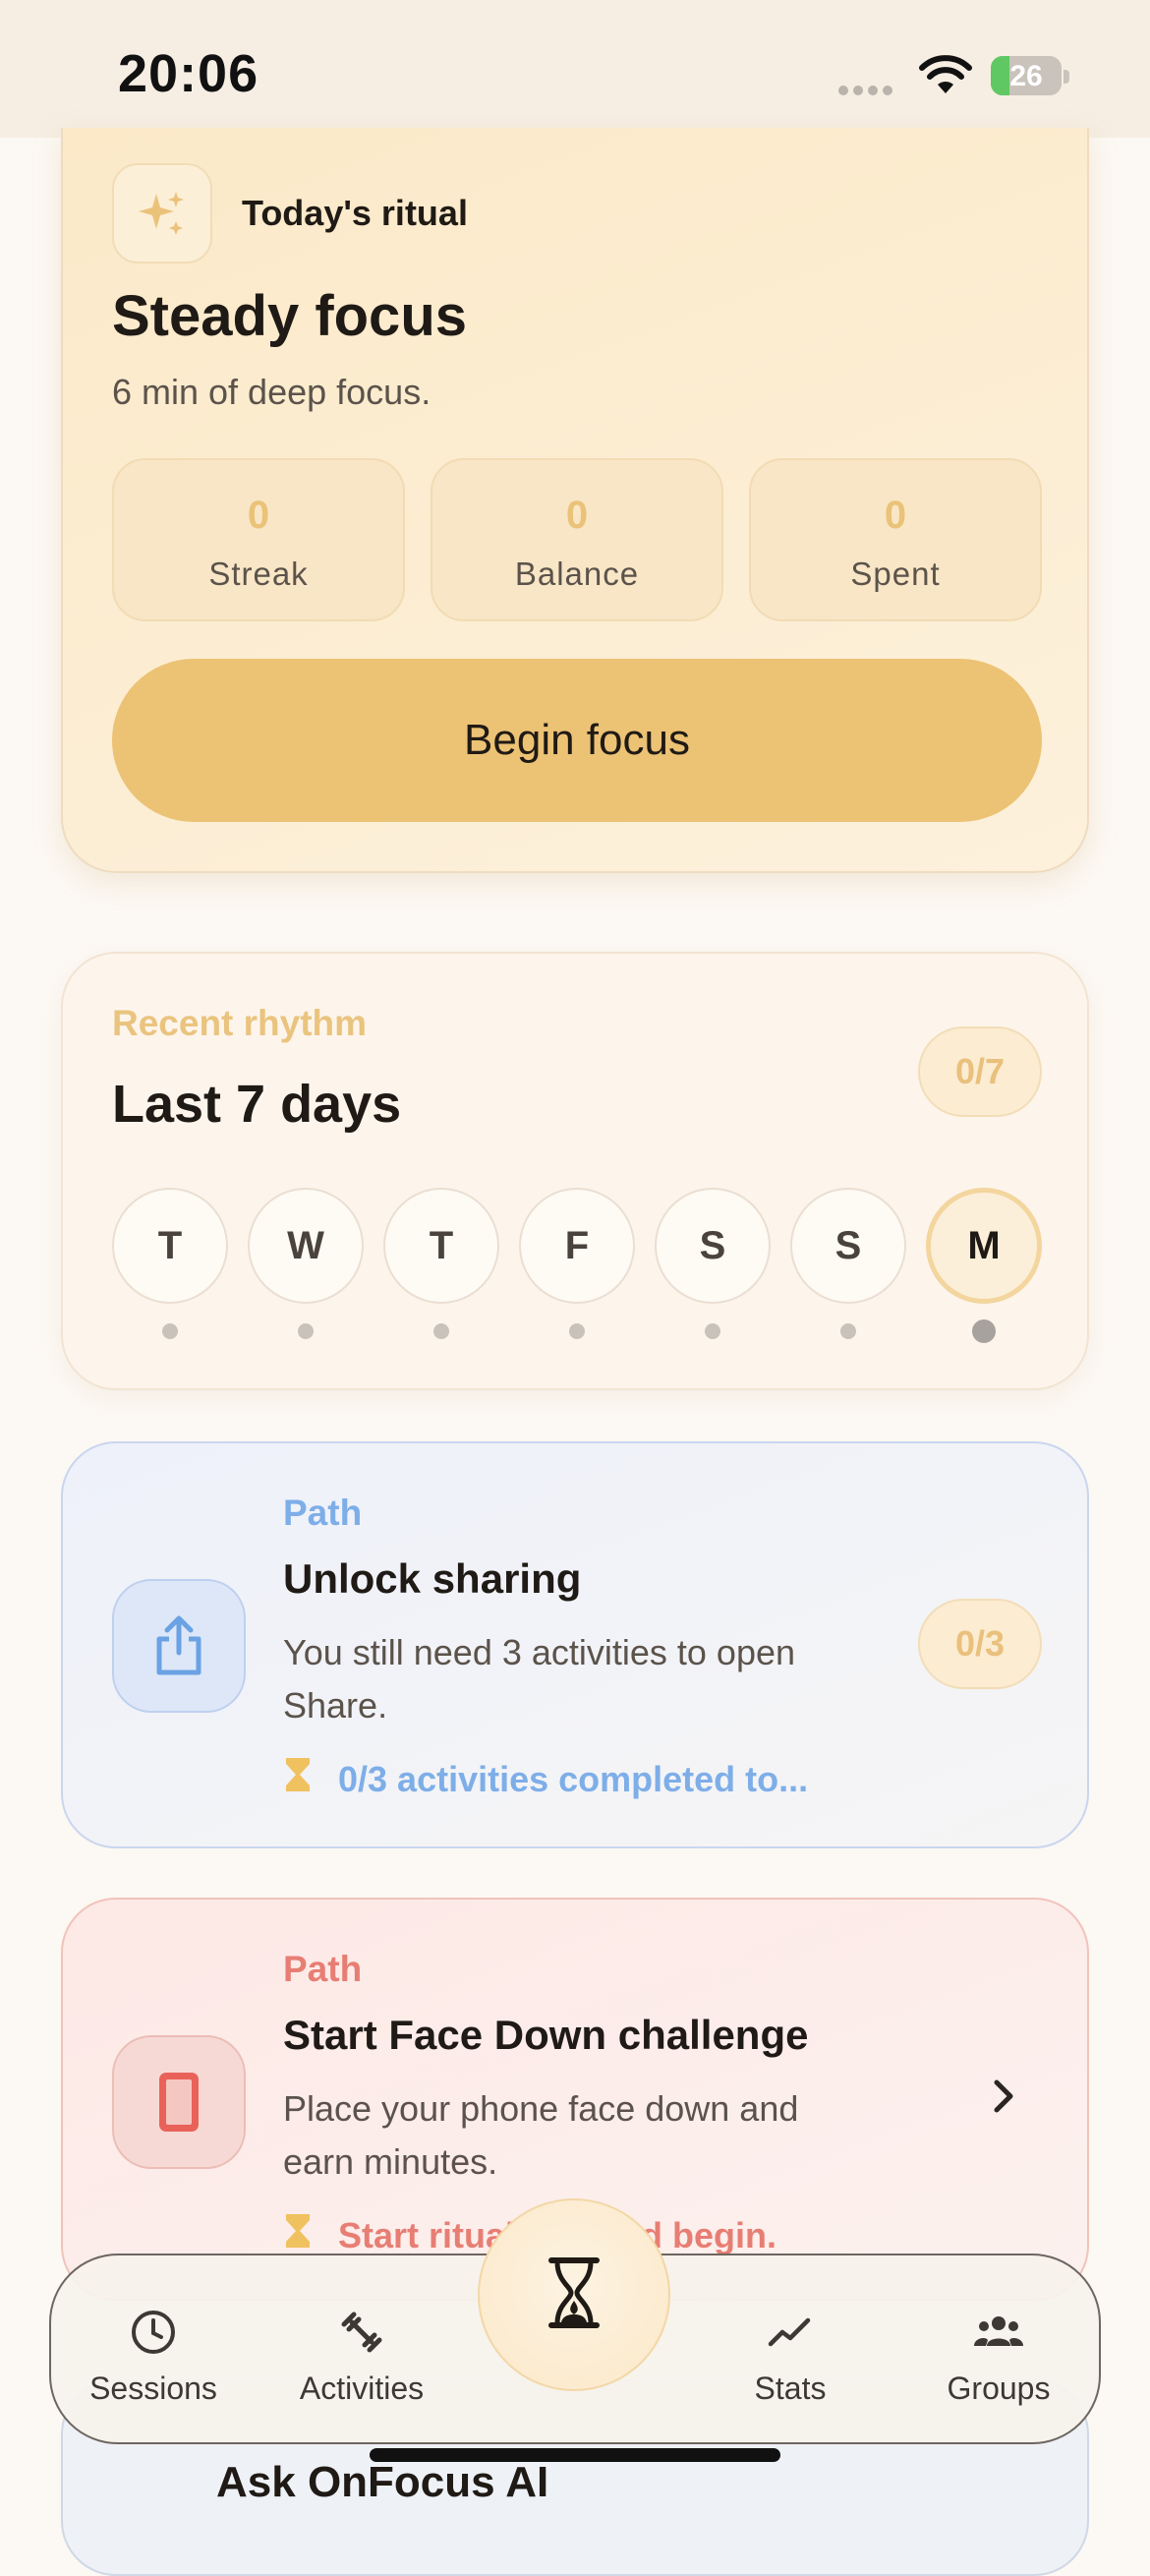  Describe the element at coordinates (945, 75) in the screenshot. I see `wifi-icon` at that location.